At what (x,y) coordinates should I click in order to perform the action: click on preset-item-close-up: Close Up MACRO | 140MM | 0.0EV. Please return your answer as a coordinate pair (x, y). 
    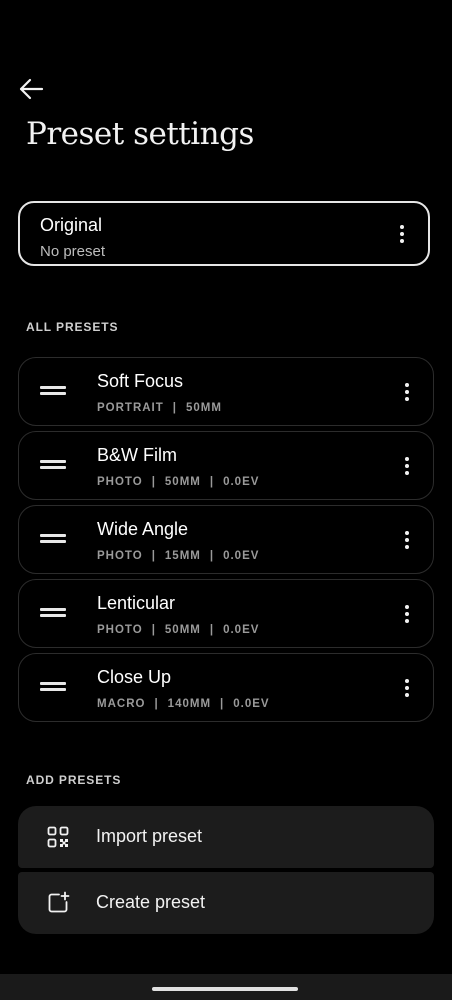
    Looking at the image, I should click on (226, 687).